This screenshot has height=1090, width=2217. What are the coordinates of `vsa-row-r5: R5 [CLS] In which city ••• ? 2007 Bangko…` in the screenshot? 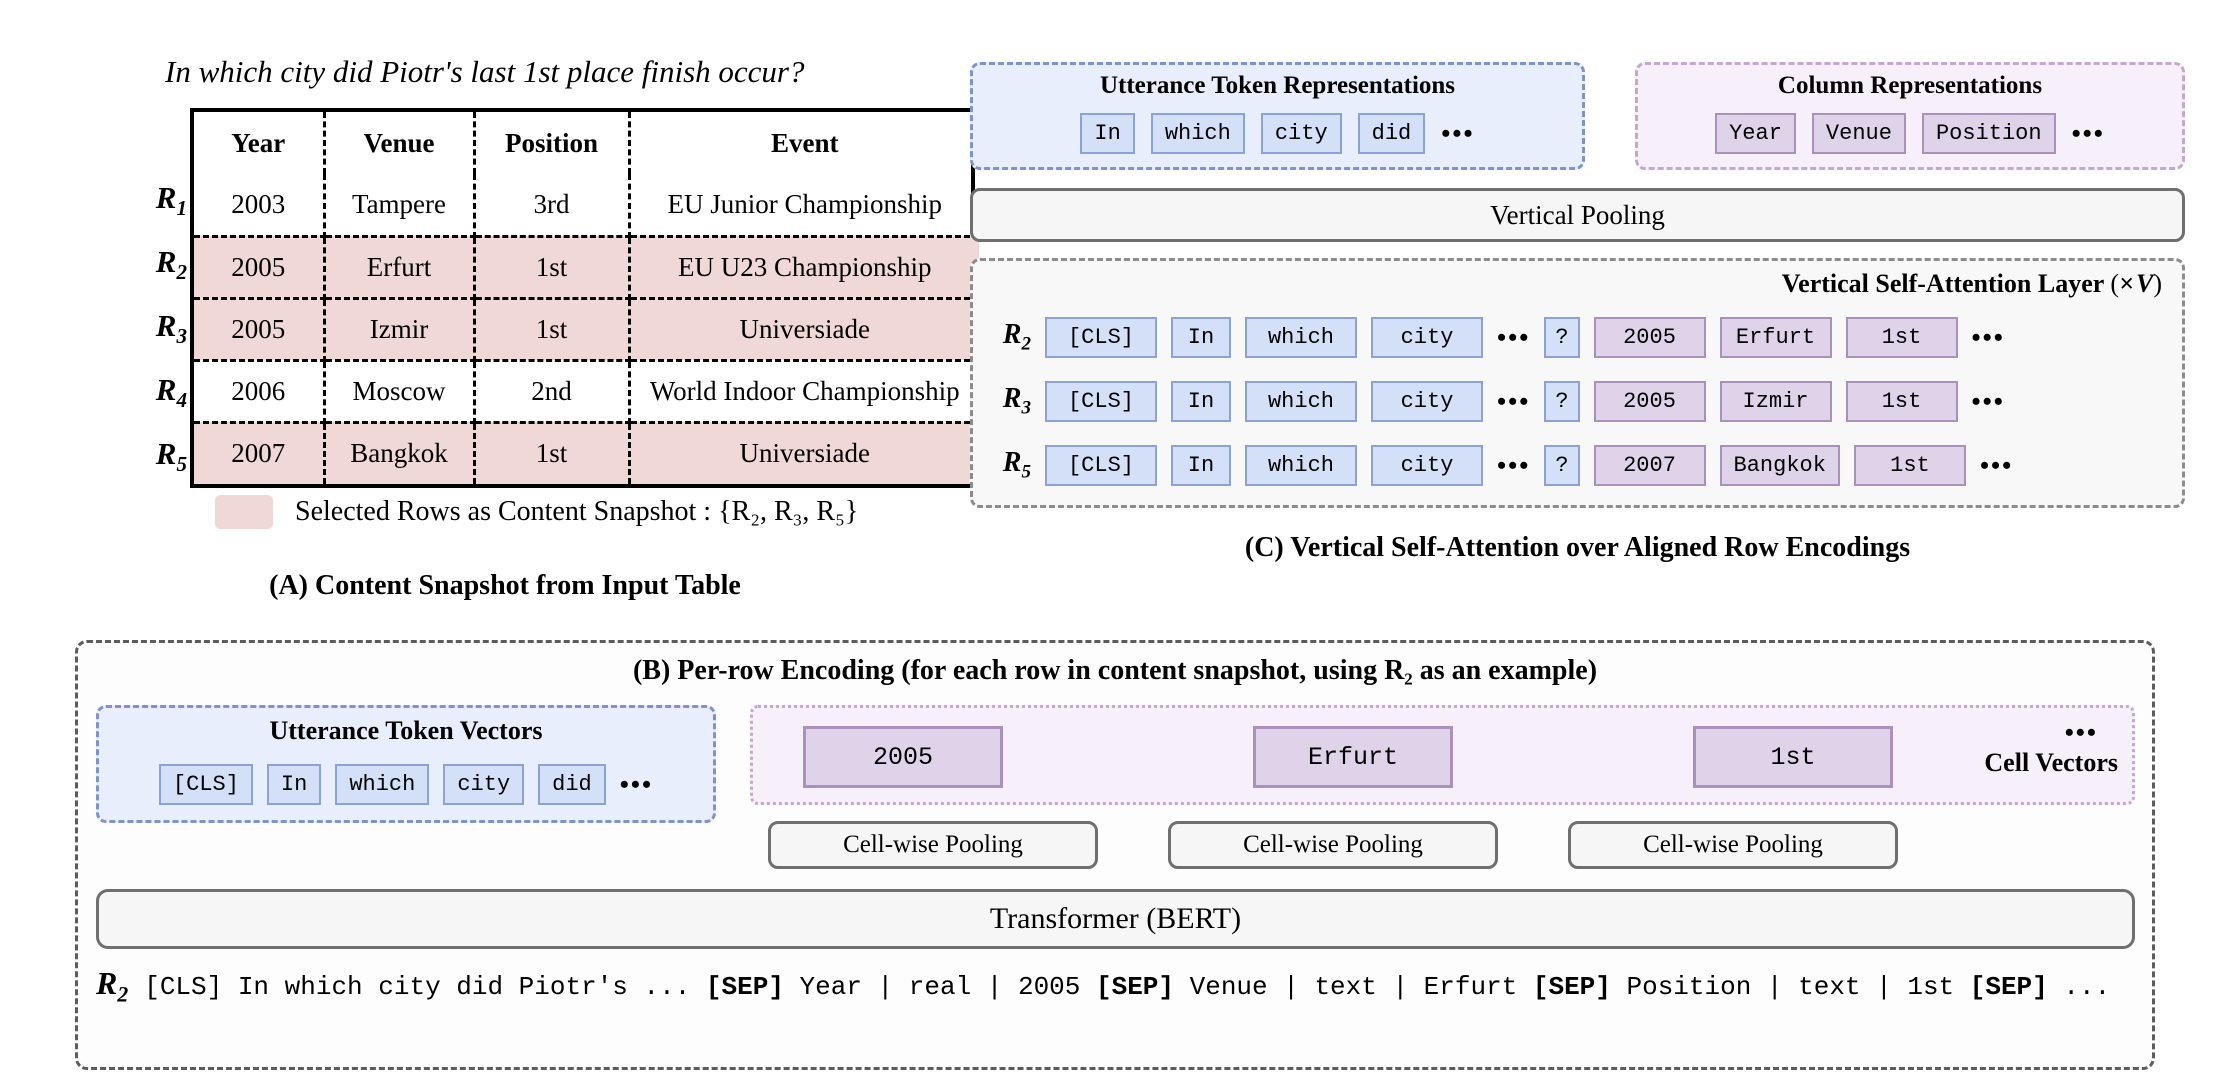 It's located at (1500, 465).